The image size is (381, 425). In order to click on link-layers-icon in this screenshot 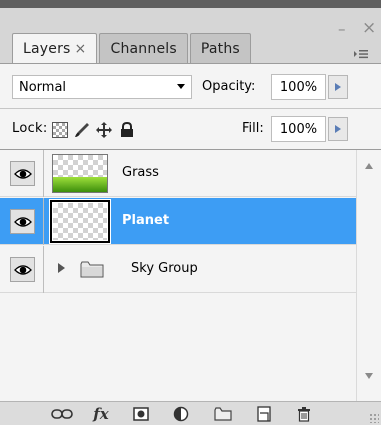, I will do `click(62, 414)`.